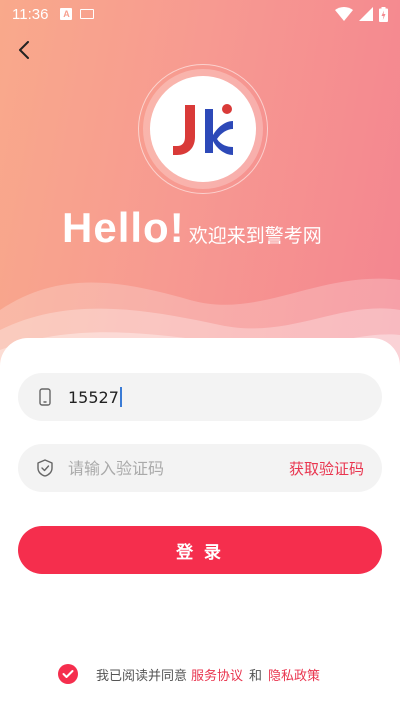 This screenshot has width=400, height=712. What do you see at coordinates (45, 397) in the screenshot?
I see `phone-icon` at bounding box center [45, 397].